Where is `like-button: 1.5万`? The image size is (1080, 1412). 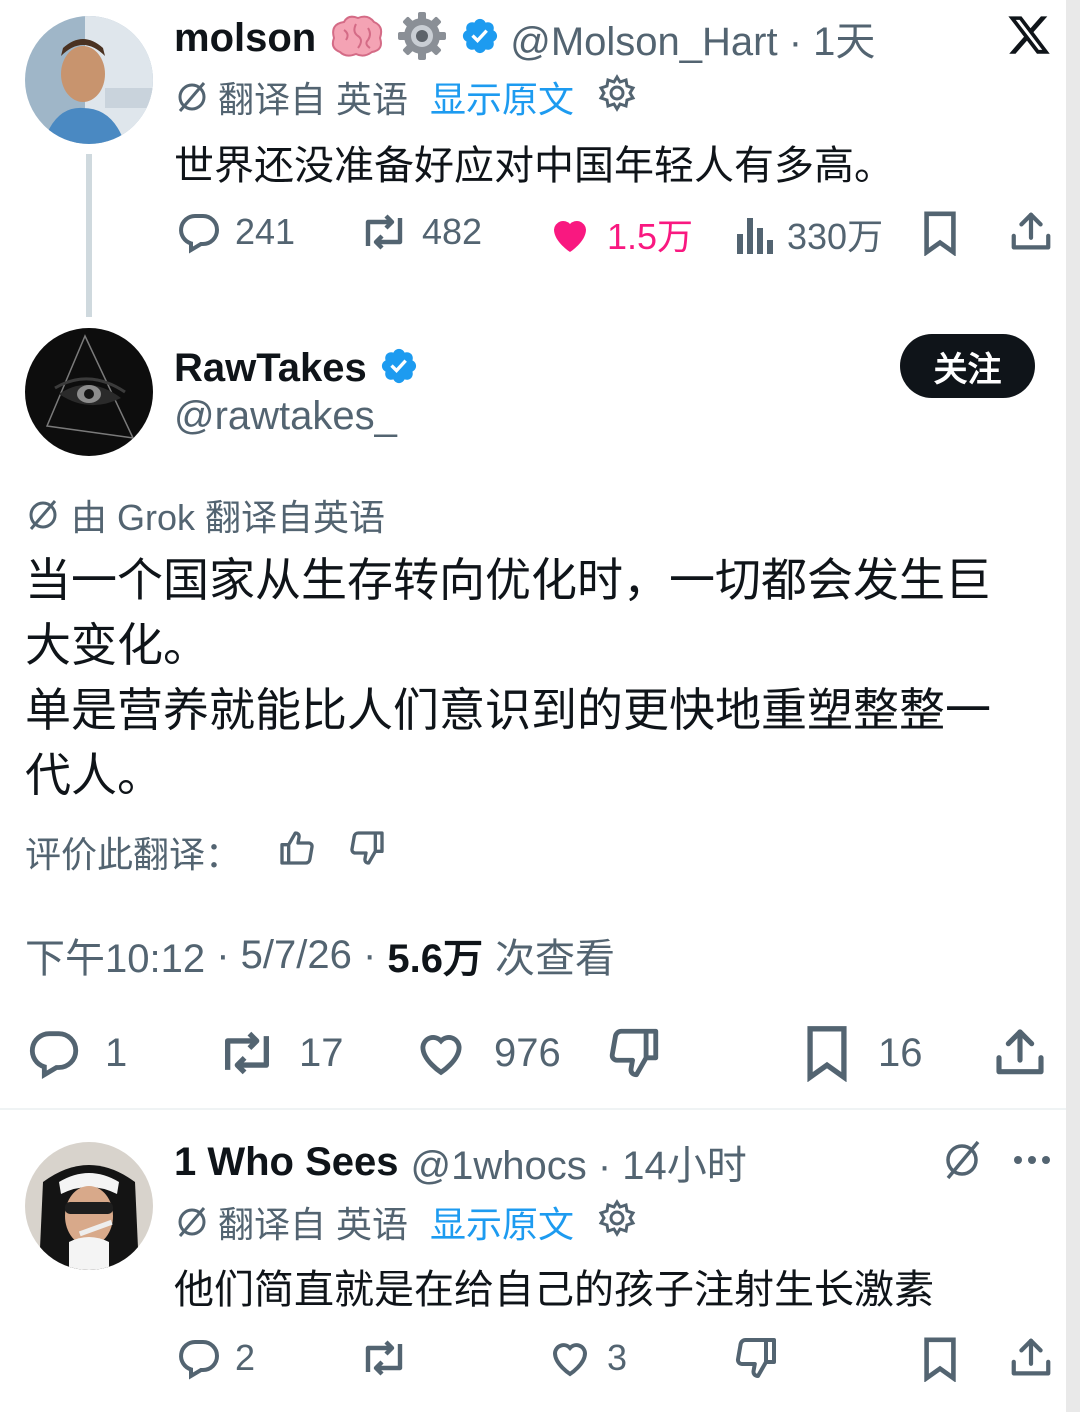
like-button: 1.5万 is located at coordinates (619, 234).